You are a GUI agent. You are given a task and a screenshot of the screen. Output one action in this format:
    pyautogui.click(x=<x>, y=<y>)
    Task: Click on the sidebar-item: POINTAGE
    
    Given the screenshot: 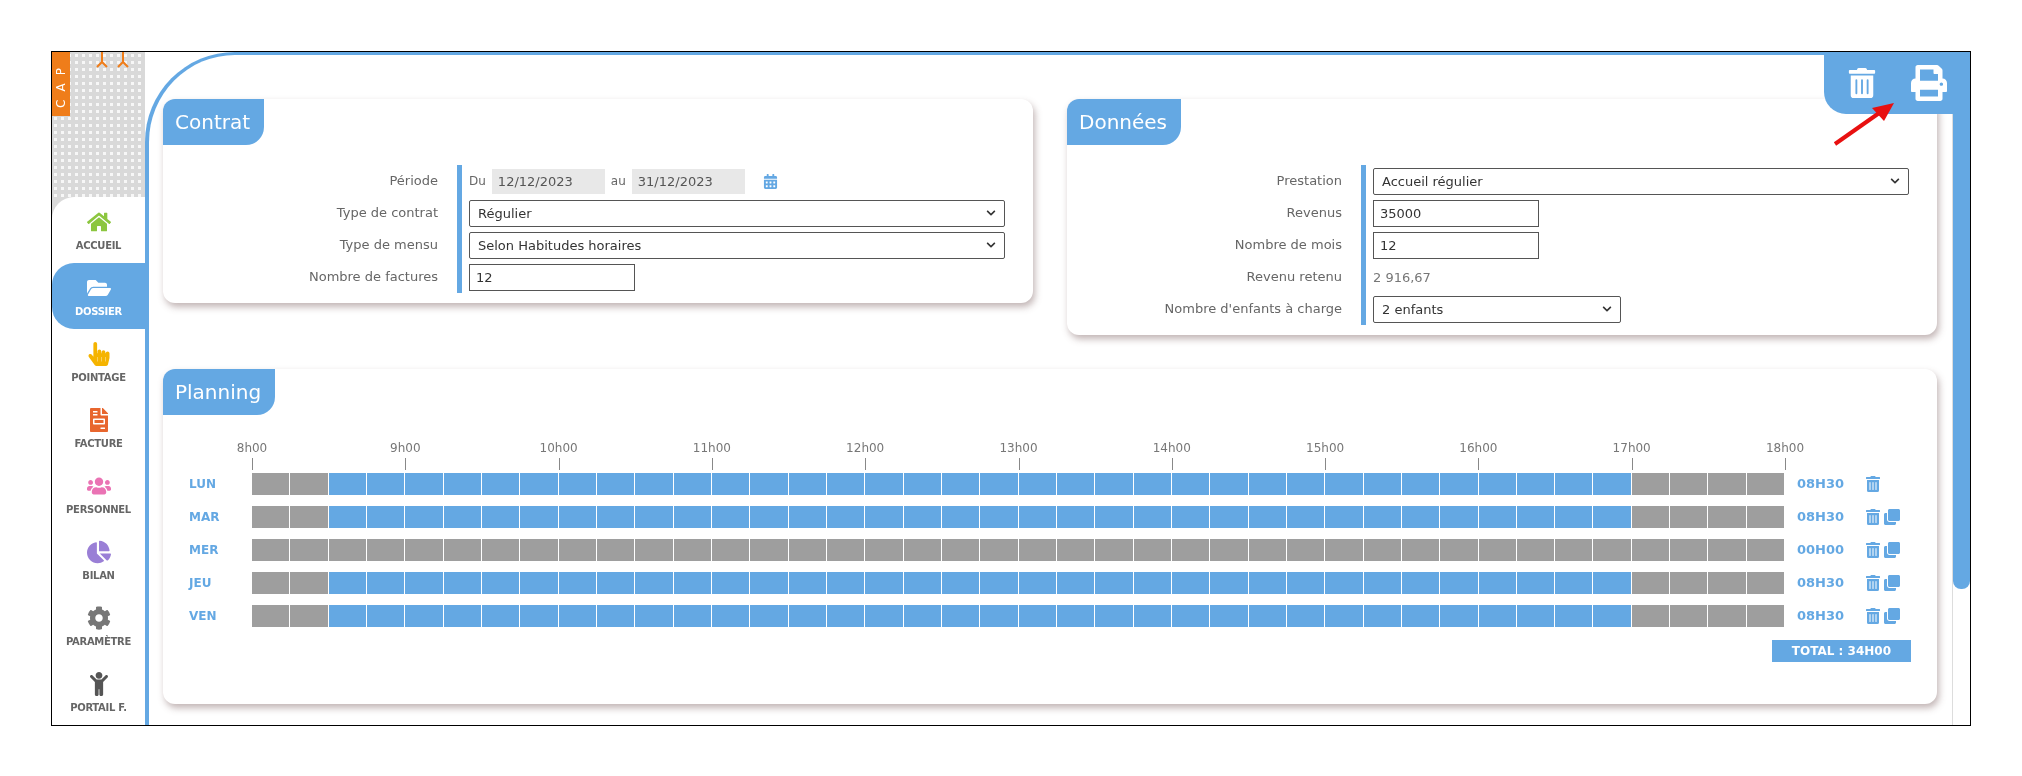 What is the action you would take?
    pyautogui.click(x=98, y=362)
    